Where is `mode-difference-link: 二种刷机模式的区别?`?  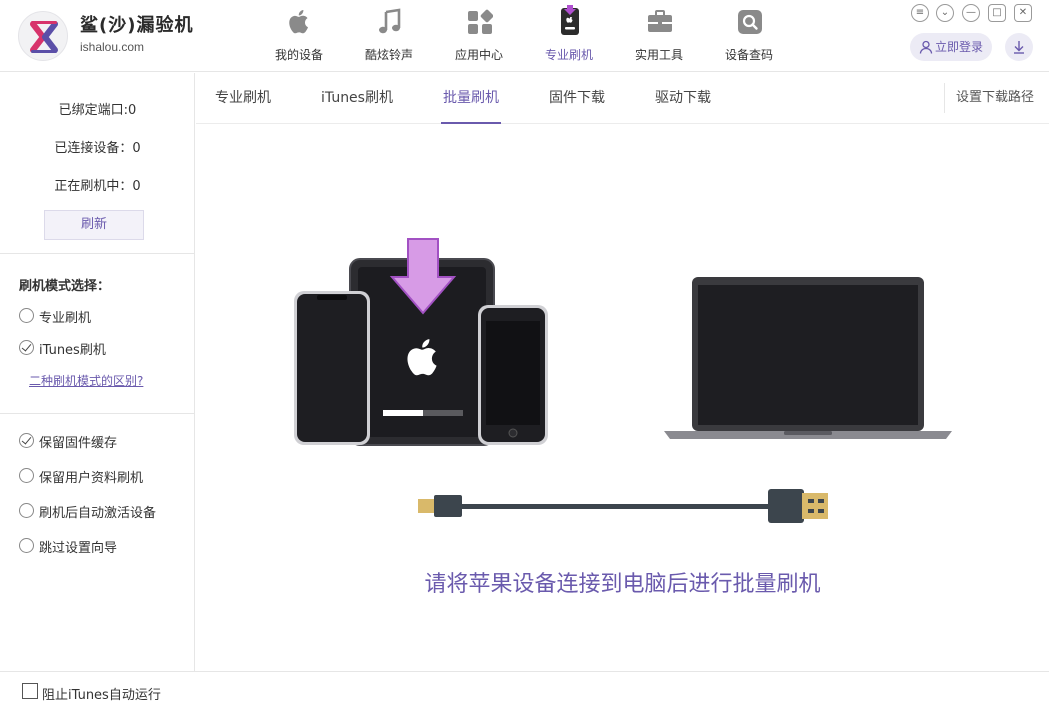
mode-difference-link: 二种刷机模式的区别? is located at coordinates (86, 380).